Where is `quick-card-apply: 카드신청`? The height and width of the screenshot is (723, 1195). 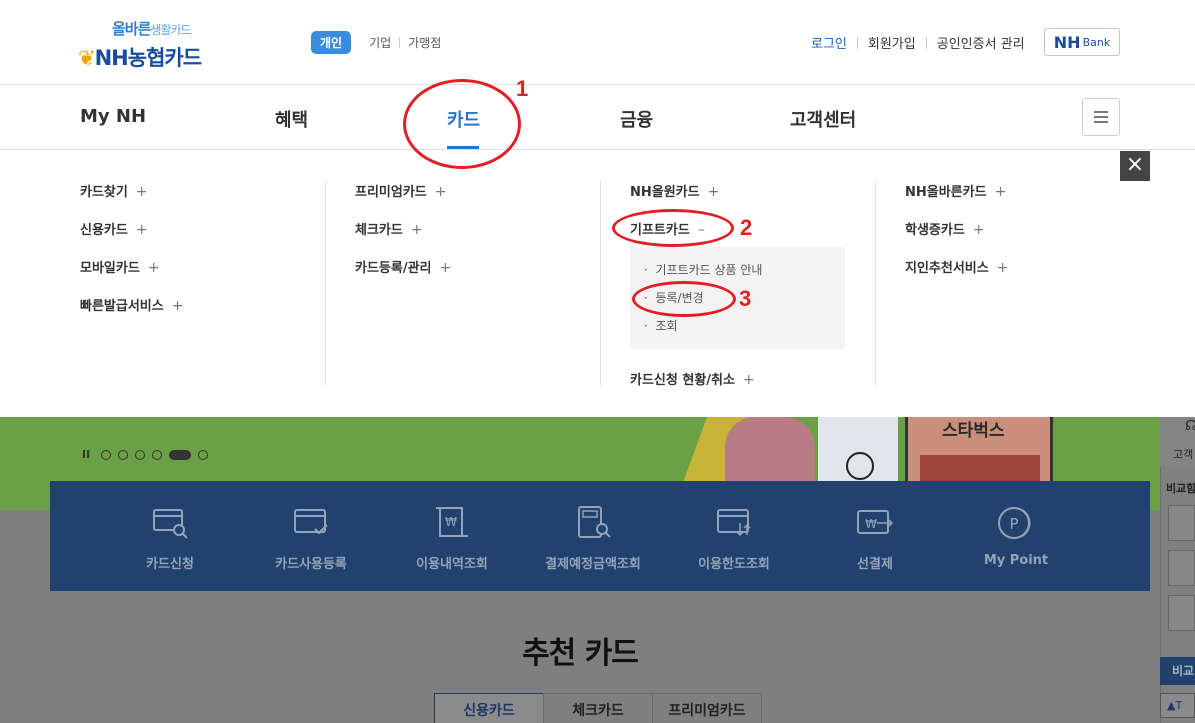 quick-card-apply: 카드신청 is located at coordinates (170, 536).